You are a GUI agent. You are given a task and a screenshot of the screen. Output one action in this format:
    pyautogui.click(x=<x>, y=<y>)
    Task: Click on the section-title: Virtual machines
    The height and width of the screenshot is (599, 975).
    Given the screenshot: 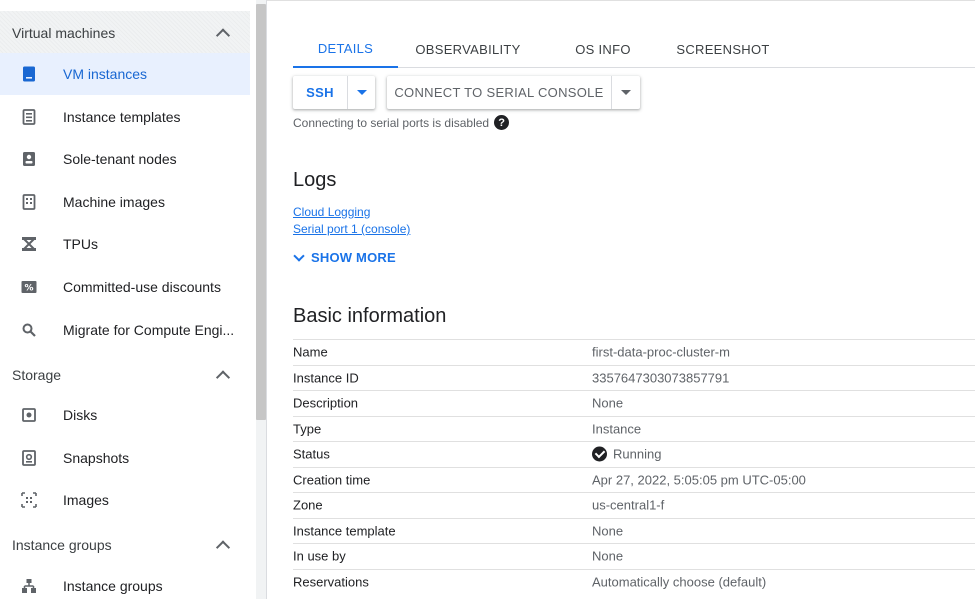 What is the action you would take?
    pyautogui.click(x=64, y=33)
    